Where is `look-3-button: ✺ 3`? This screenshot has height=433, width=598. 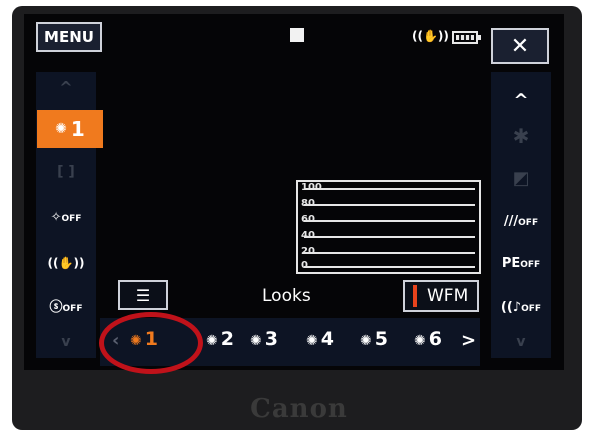
look-3-button: ✺ 3 is located at coordinates (264, 339).